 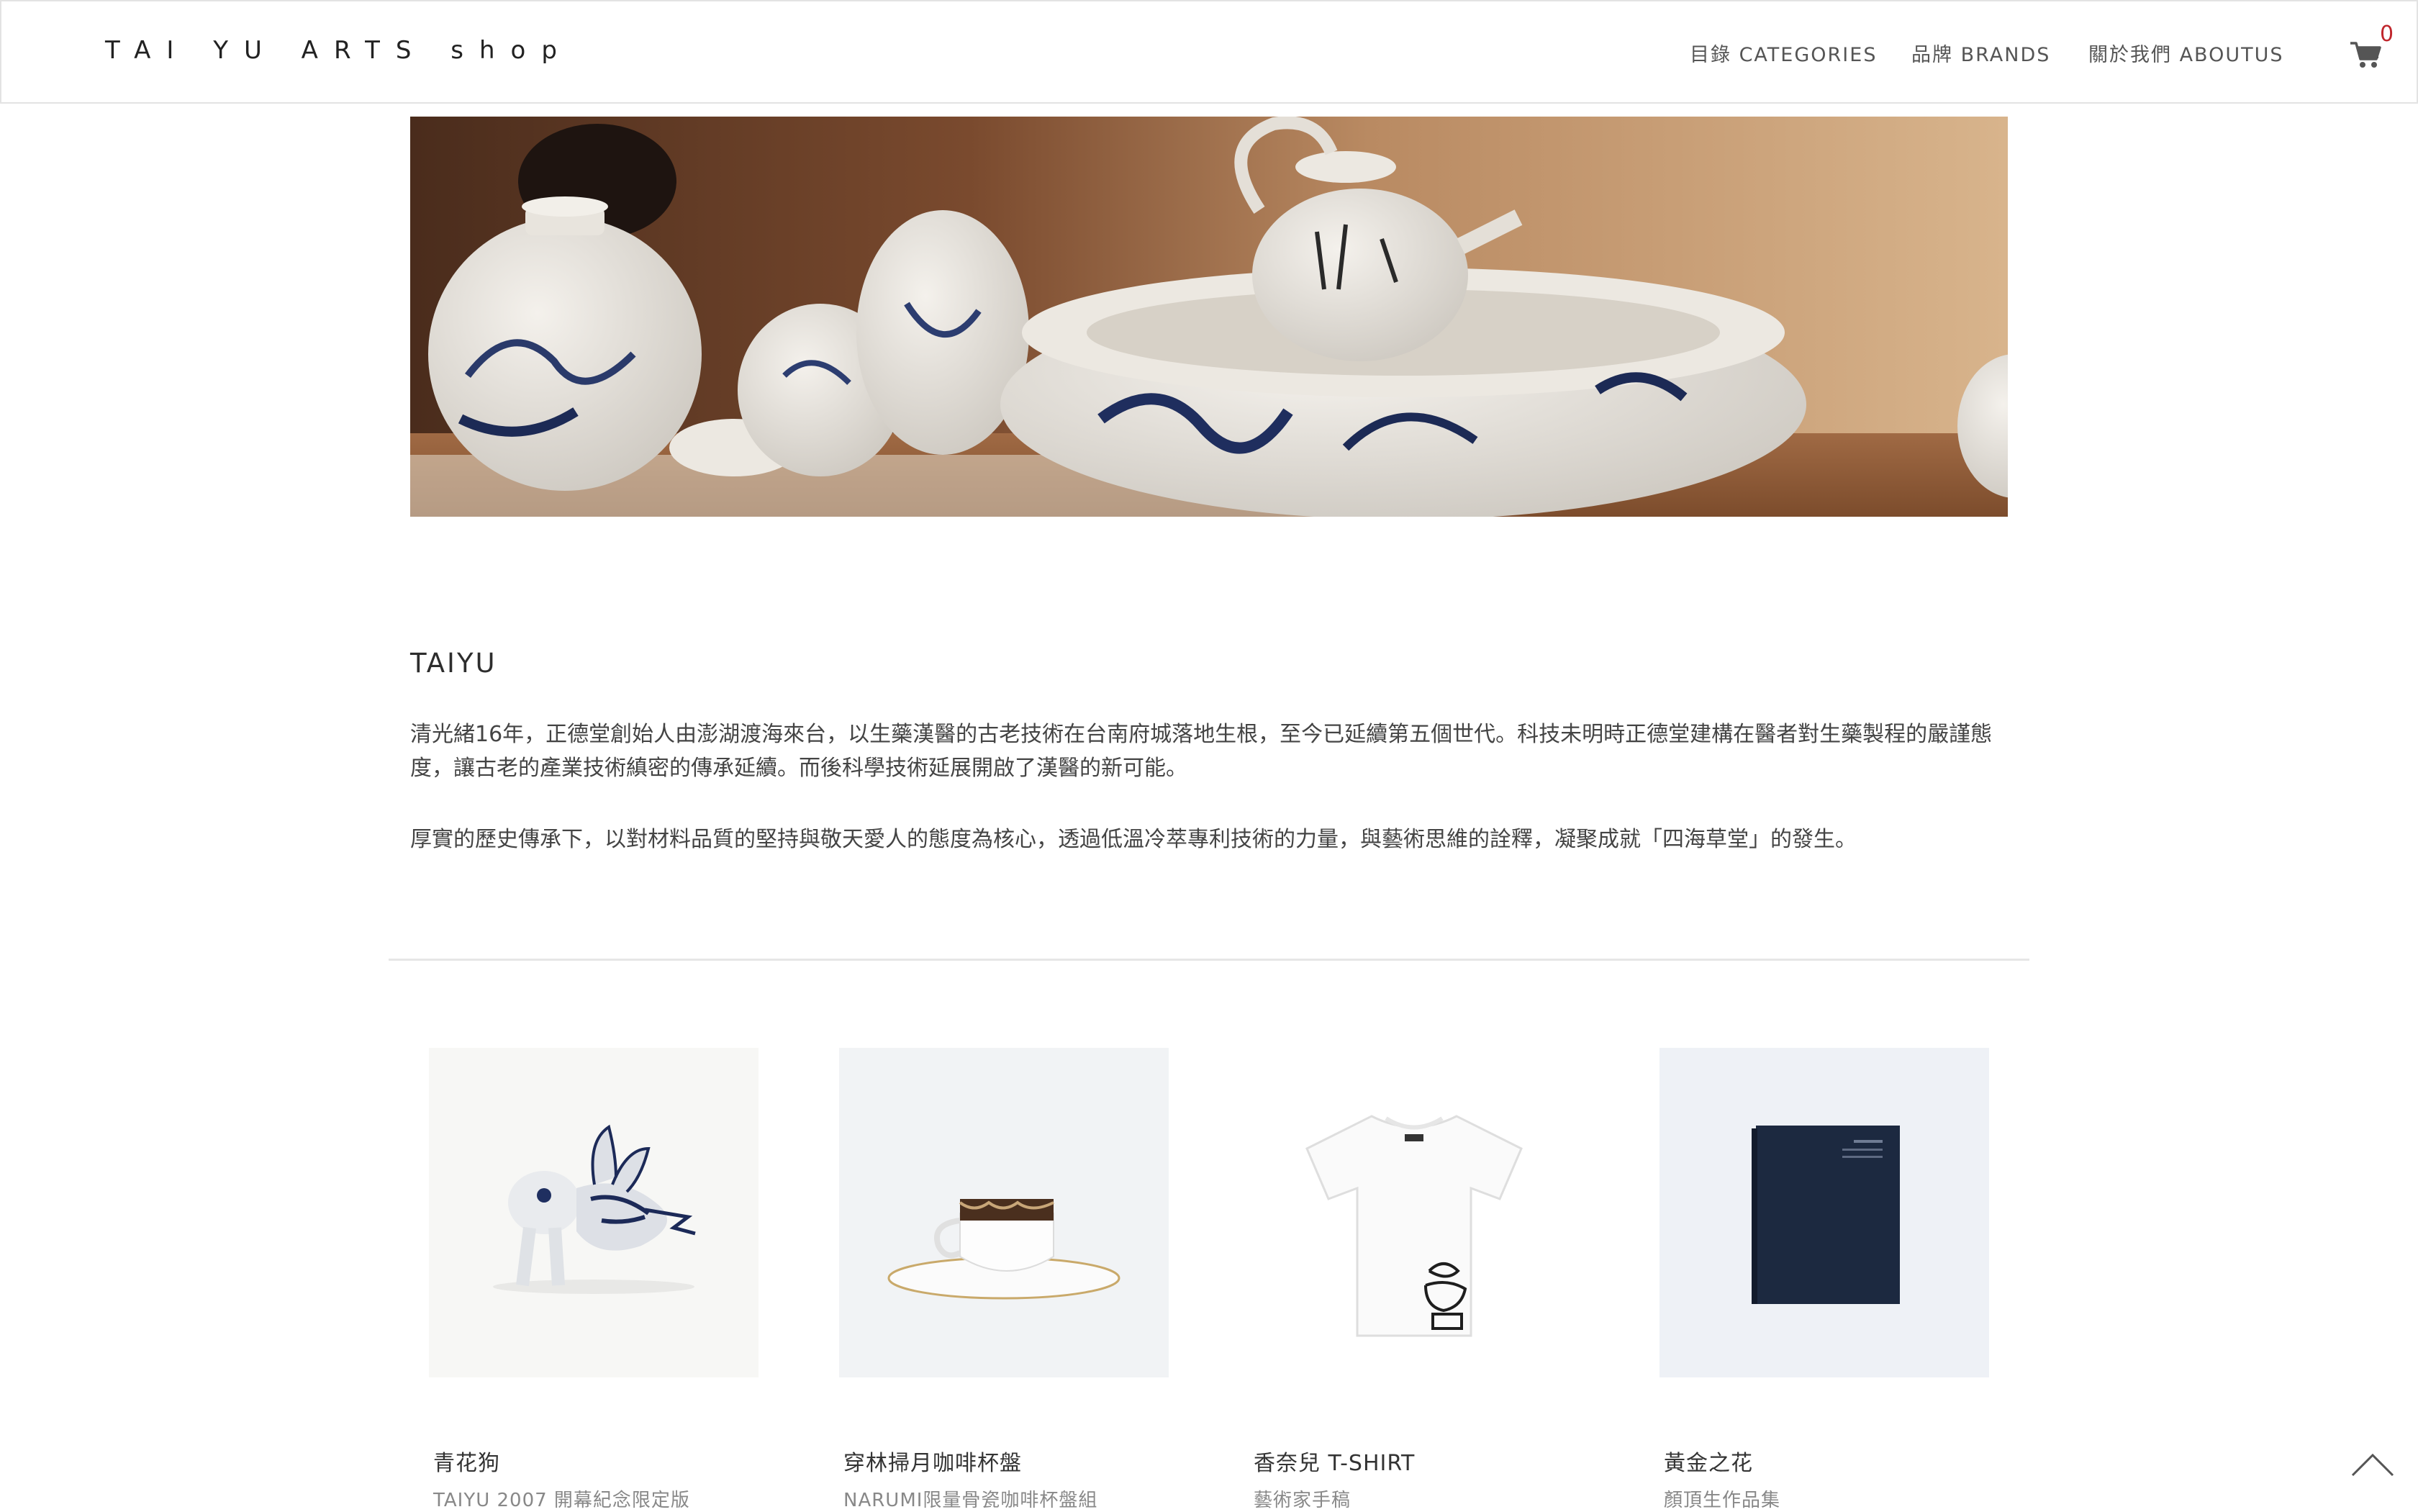 What do you see at coordinates (1708, 1461) in the screenshot?
I see `product-name: 黃金之花` at bounding box center [1708, 1461].